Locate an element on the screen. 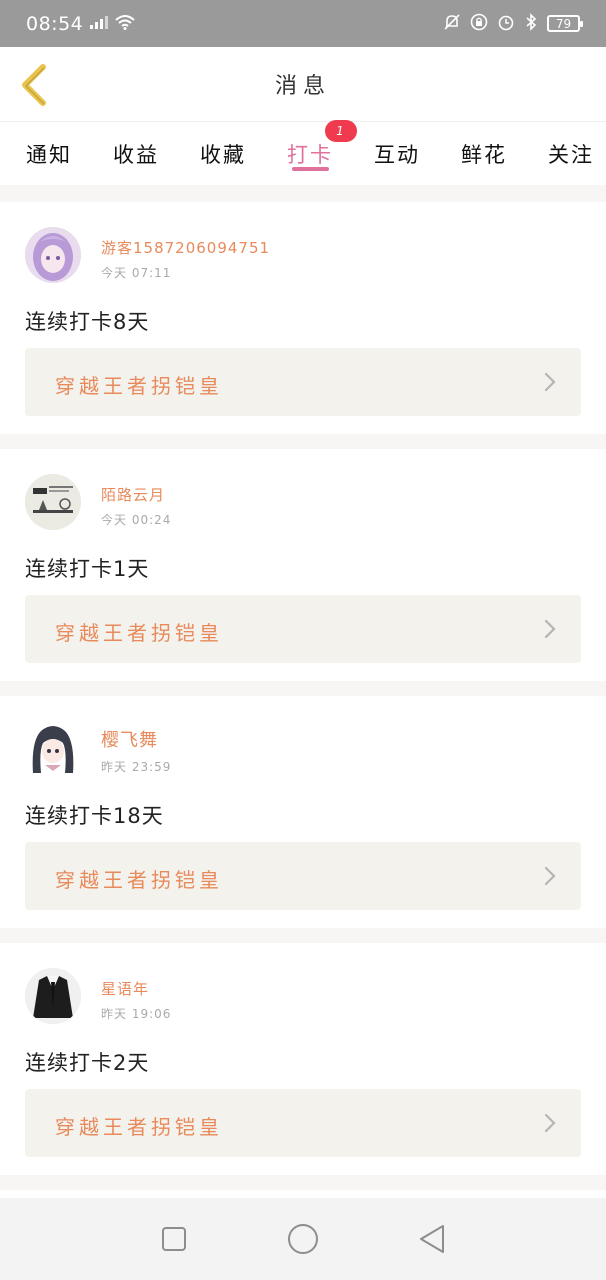 Image resolution: width=606 pixels, height=1280 pixels. header: 消息 is located at coordinates (303, 84).